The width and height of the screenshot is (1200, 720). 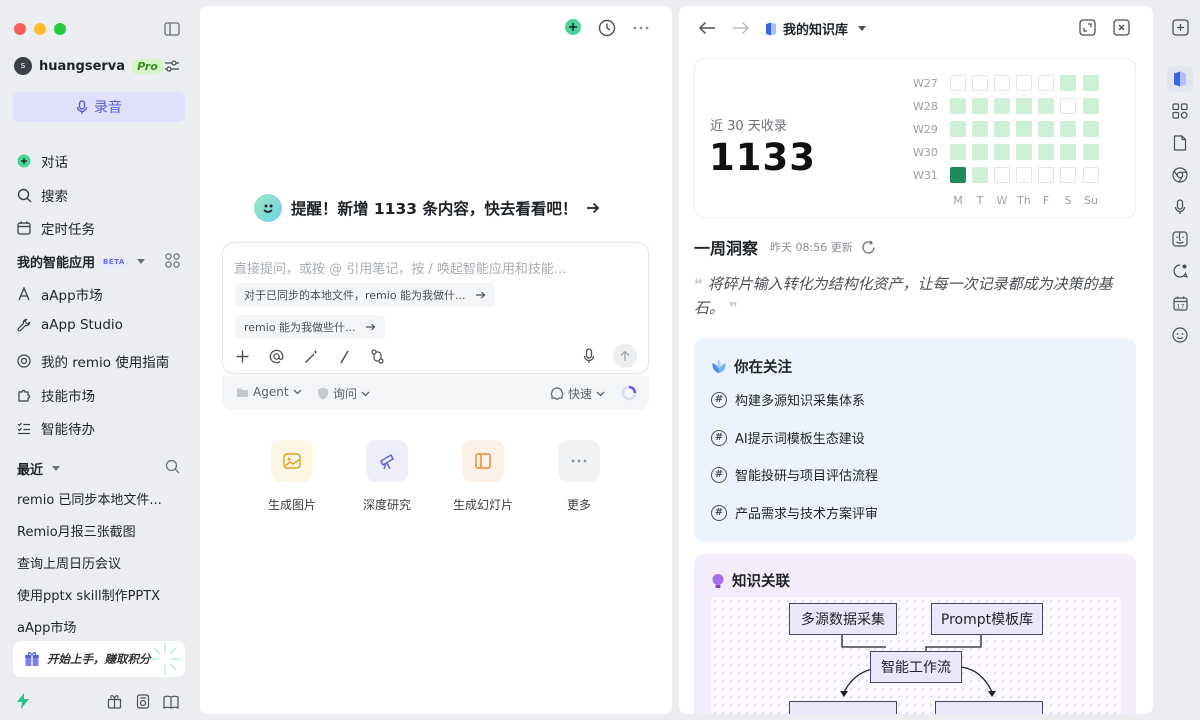 What do you see at coordinates (1180, 239) in the screenshot?
I see `rail-finder-icon` at bounding box center [1180, 239].